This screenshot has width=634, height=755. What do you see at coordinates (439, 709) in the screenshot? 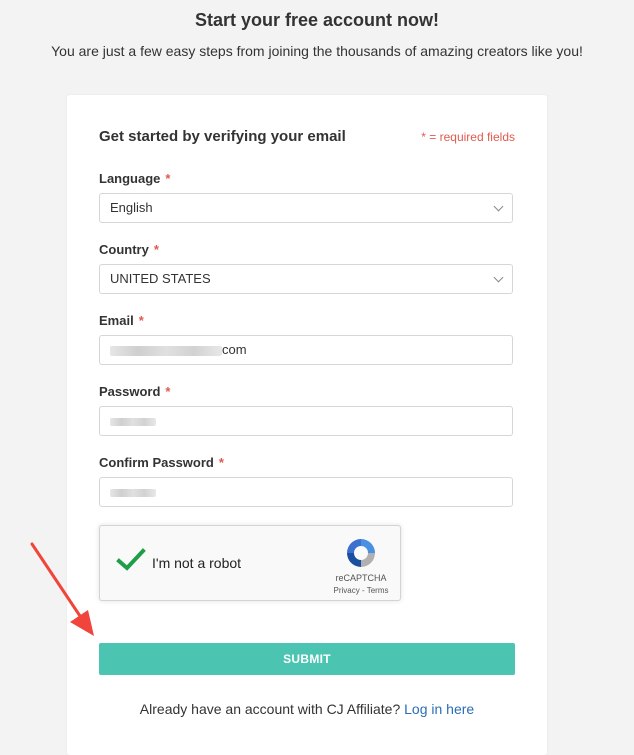
I see `login-link: Log in here` at bounding box center [439, 709].